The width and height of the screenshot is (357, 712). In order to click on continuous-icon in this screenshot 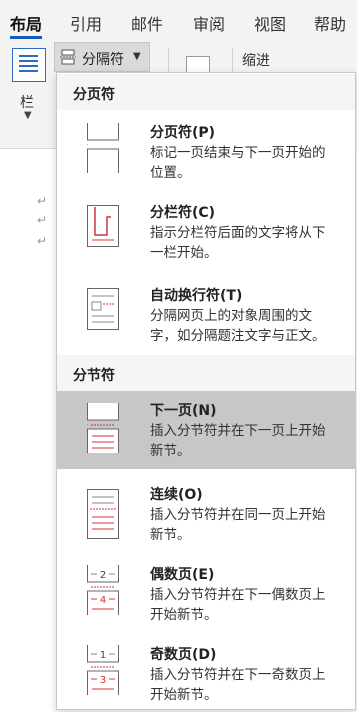, I will do `click(103, 514)`.